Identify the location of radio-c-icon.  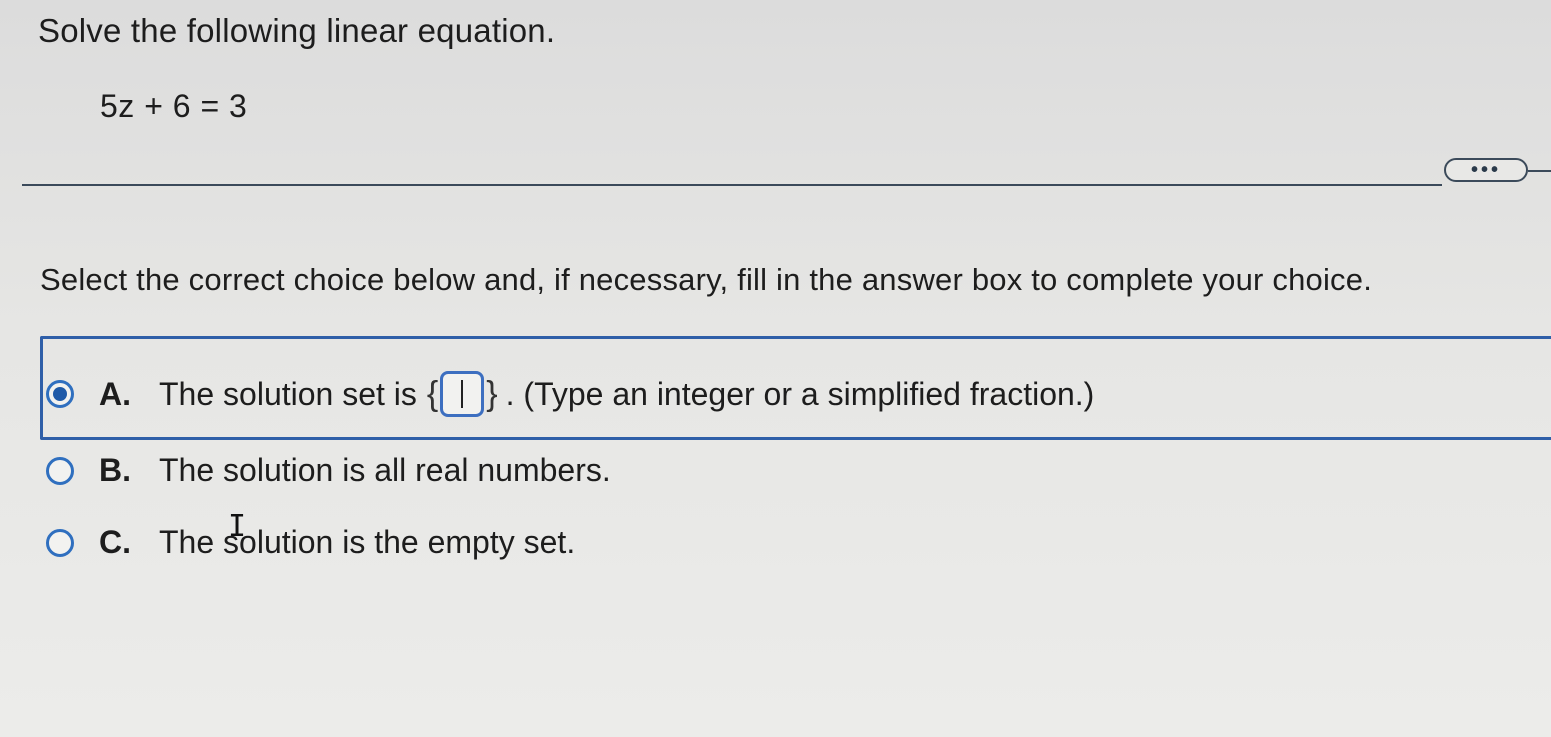
(60, 542).